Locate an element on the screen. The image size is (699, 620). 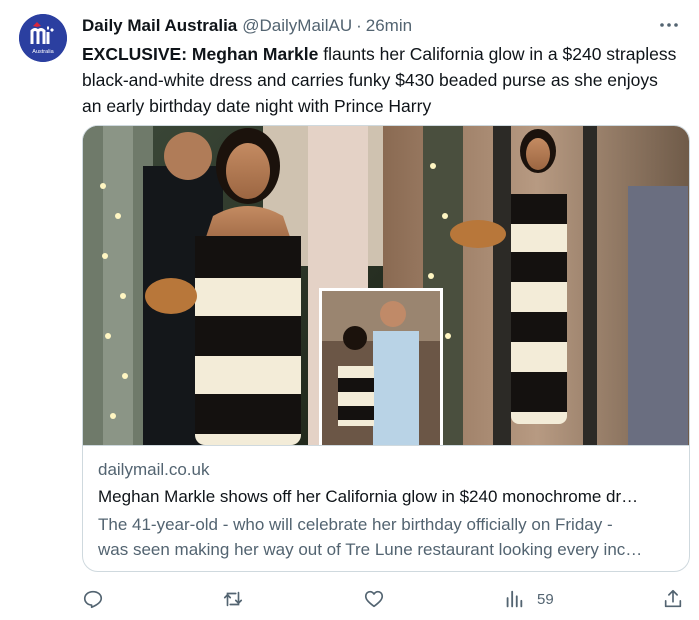
action-bar: 59 is located at coordinates (382, 599).